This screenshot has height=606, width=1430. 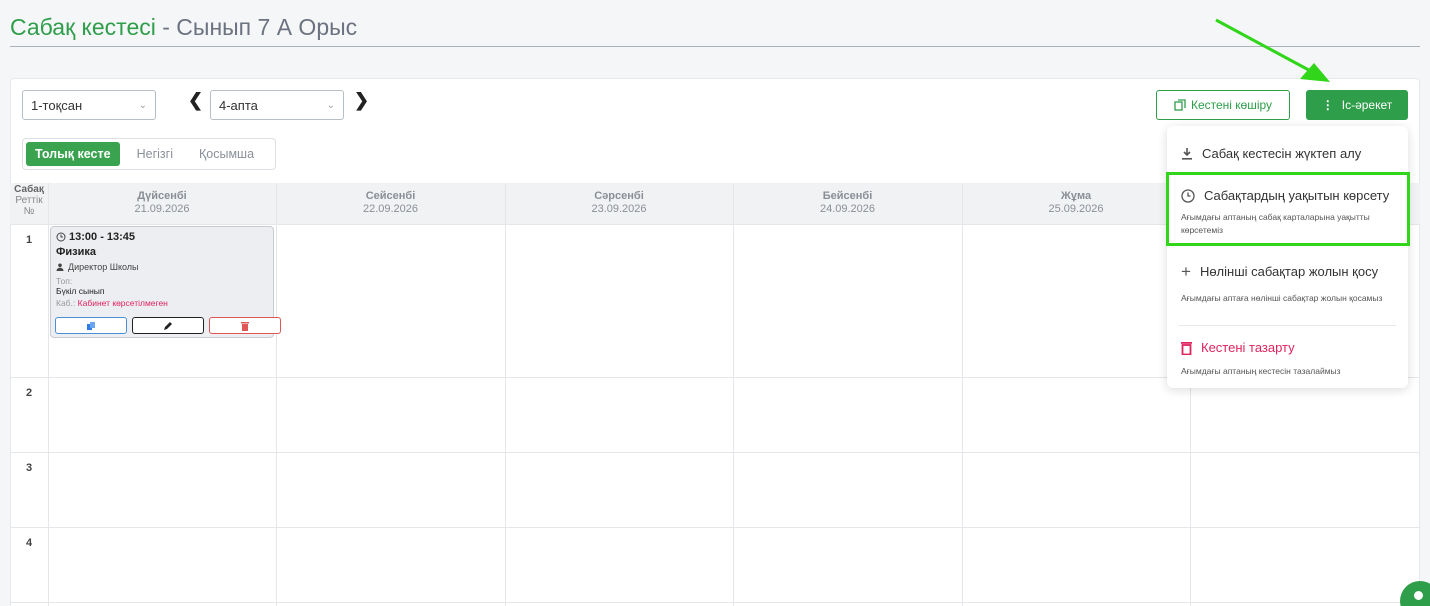 I want to click on title-main: Сабақ кестесі, so click(x=83, y=27).